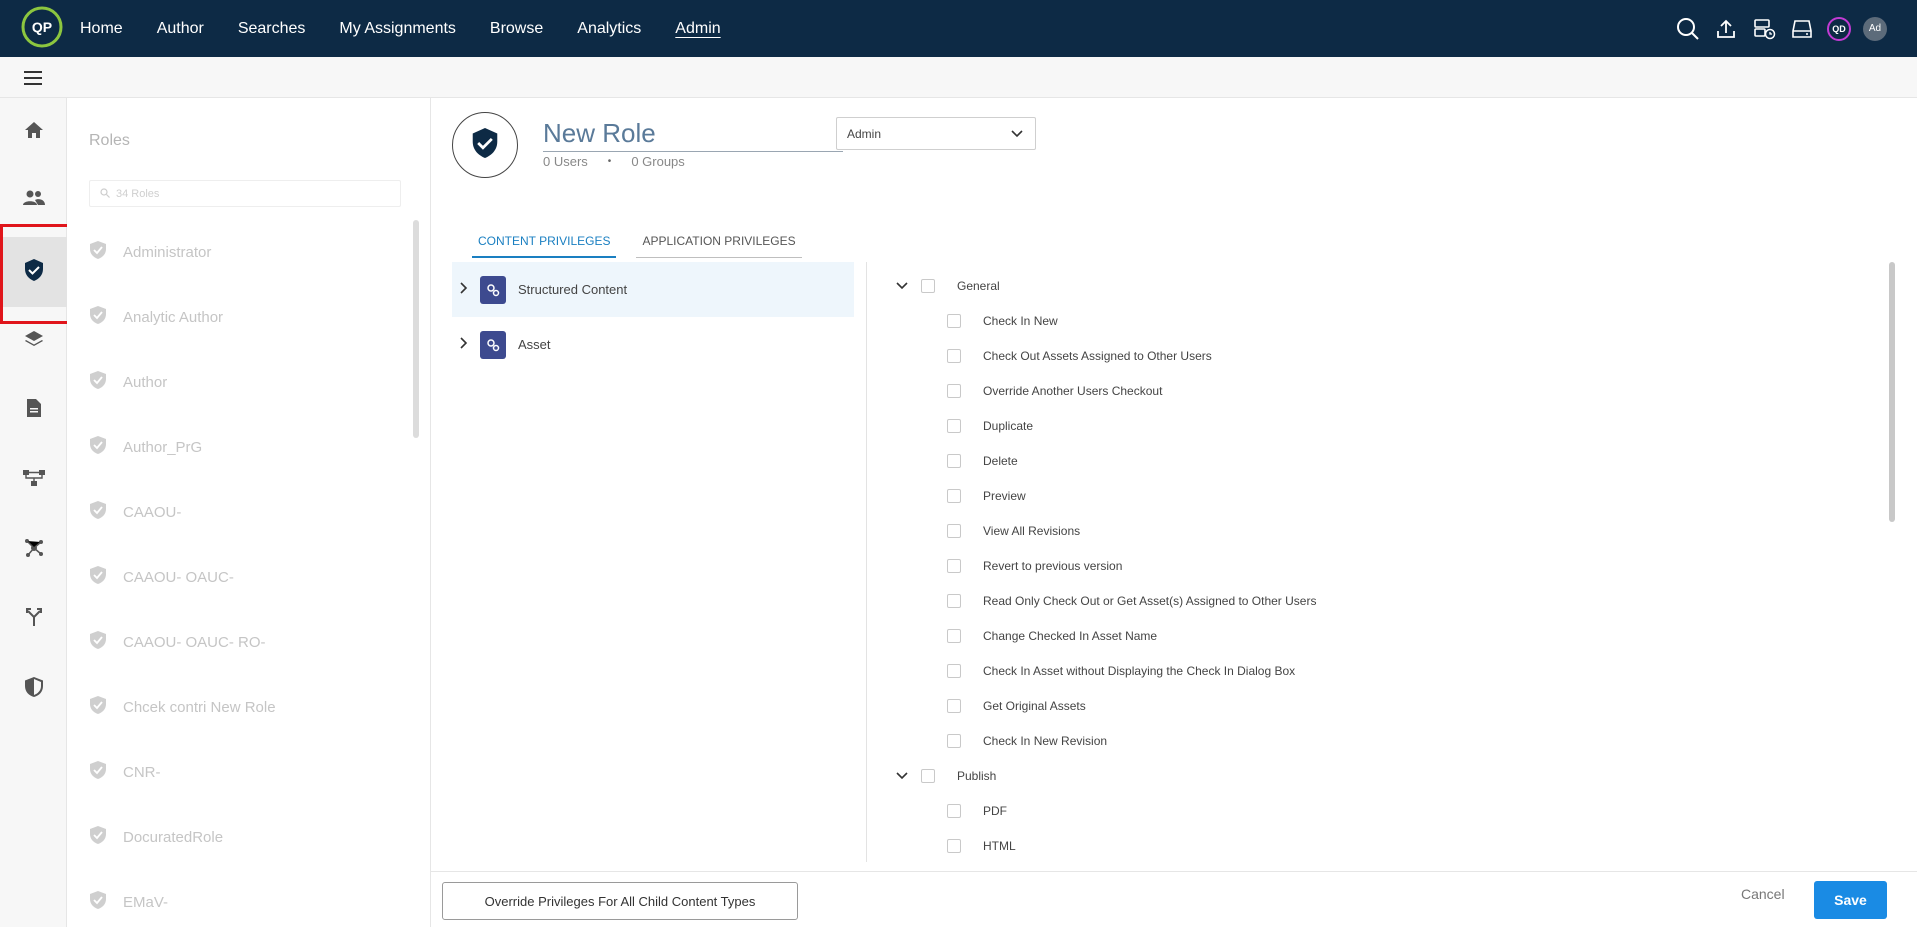 This screenshot has width=1917, height=927. I want to click on role-item: Author_PrG, so click(145, 447).